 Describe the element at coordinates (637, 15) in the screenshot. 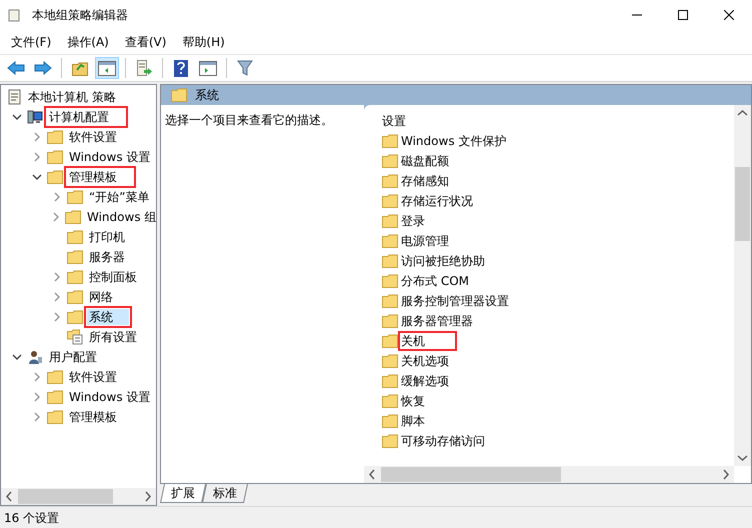

I see `minimize-icon` at that location.